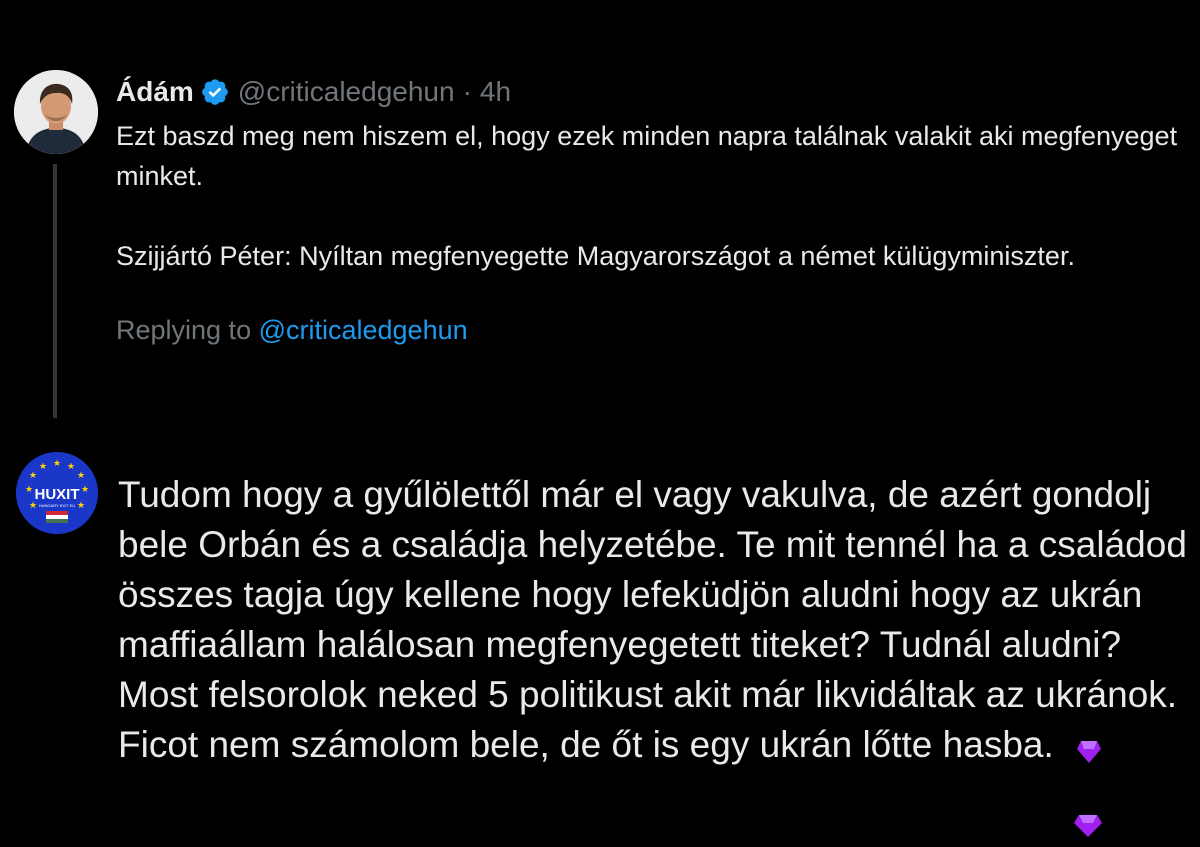 The image size is (1200, 847). Describe the element at coordinates (651, 92) in the screenshot. I see `tweet-header: Ádám @criticaledgehun · 4h` at that location.